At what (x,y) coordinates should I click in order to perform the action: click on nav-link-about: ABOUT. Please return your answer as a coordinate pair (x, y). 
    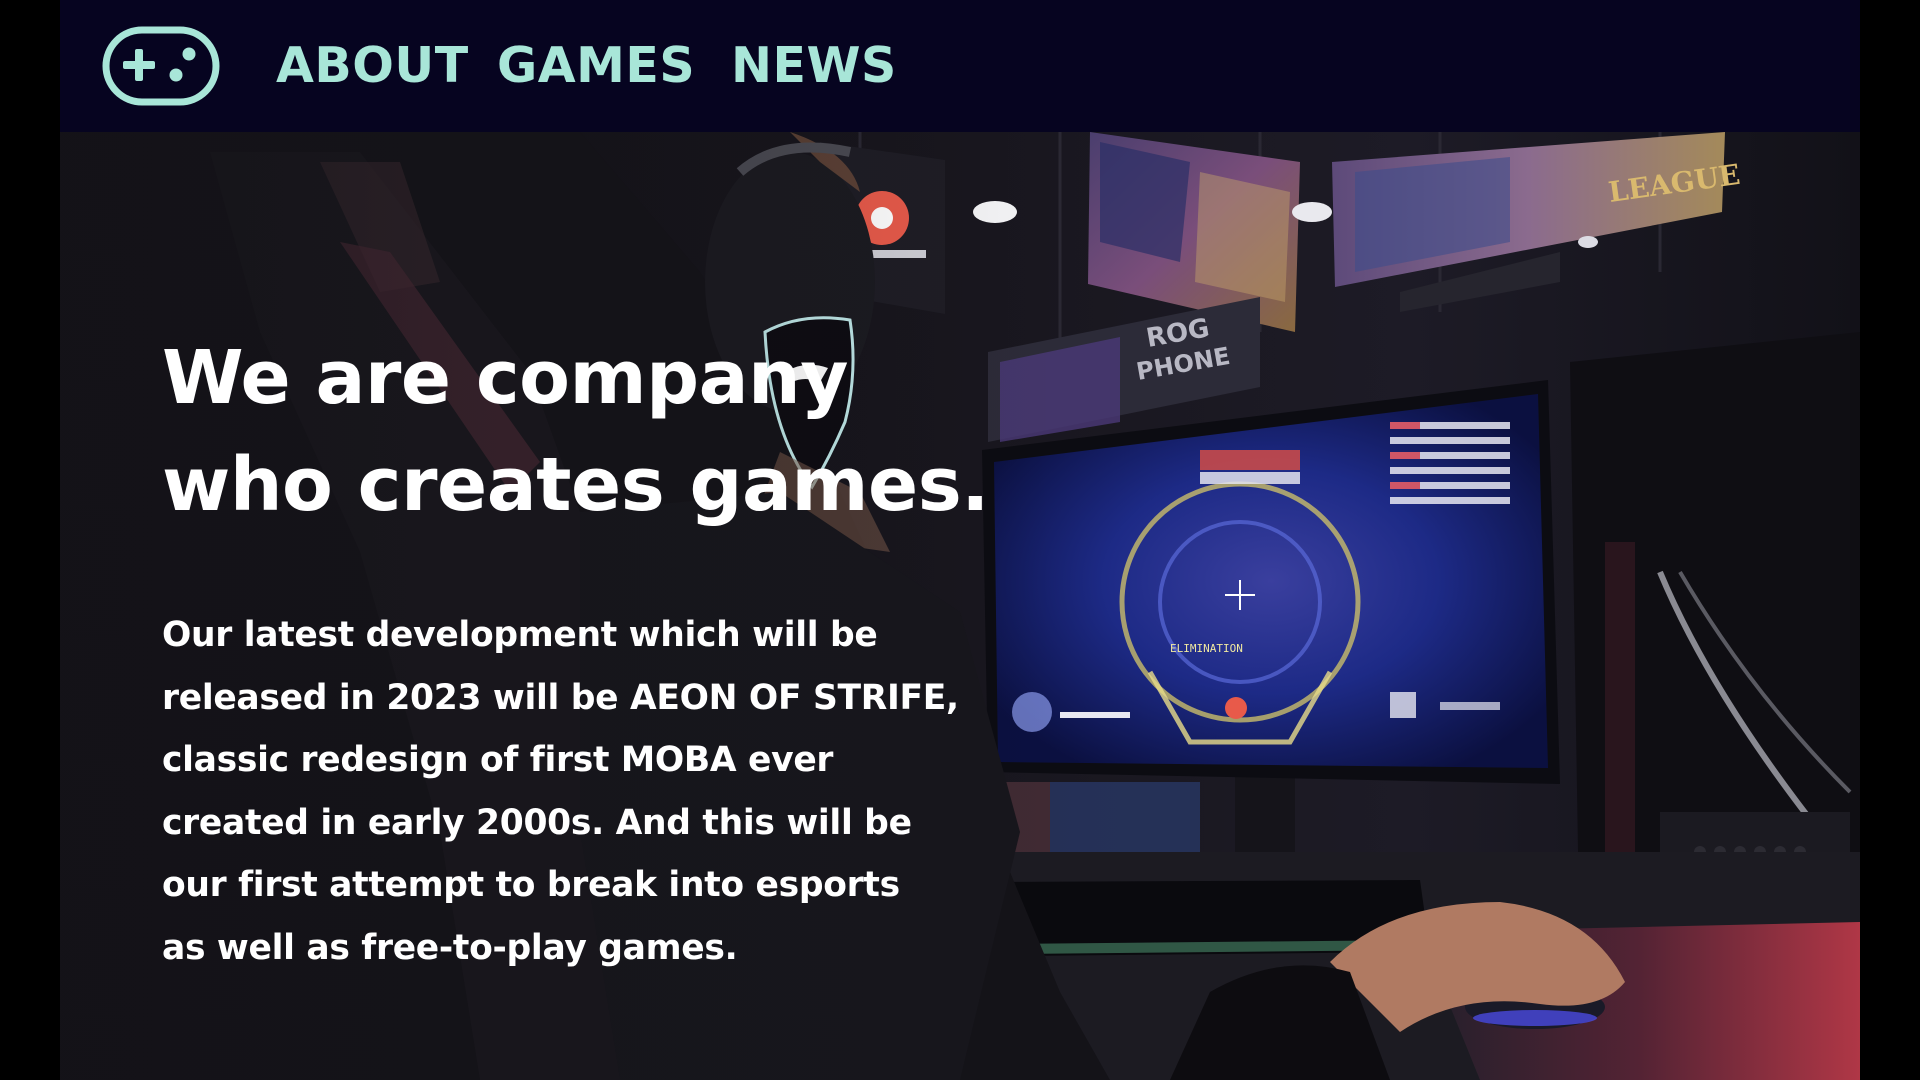
    Looking at the image, I should click on (372, 66).